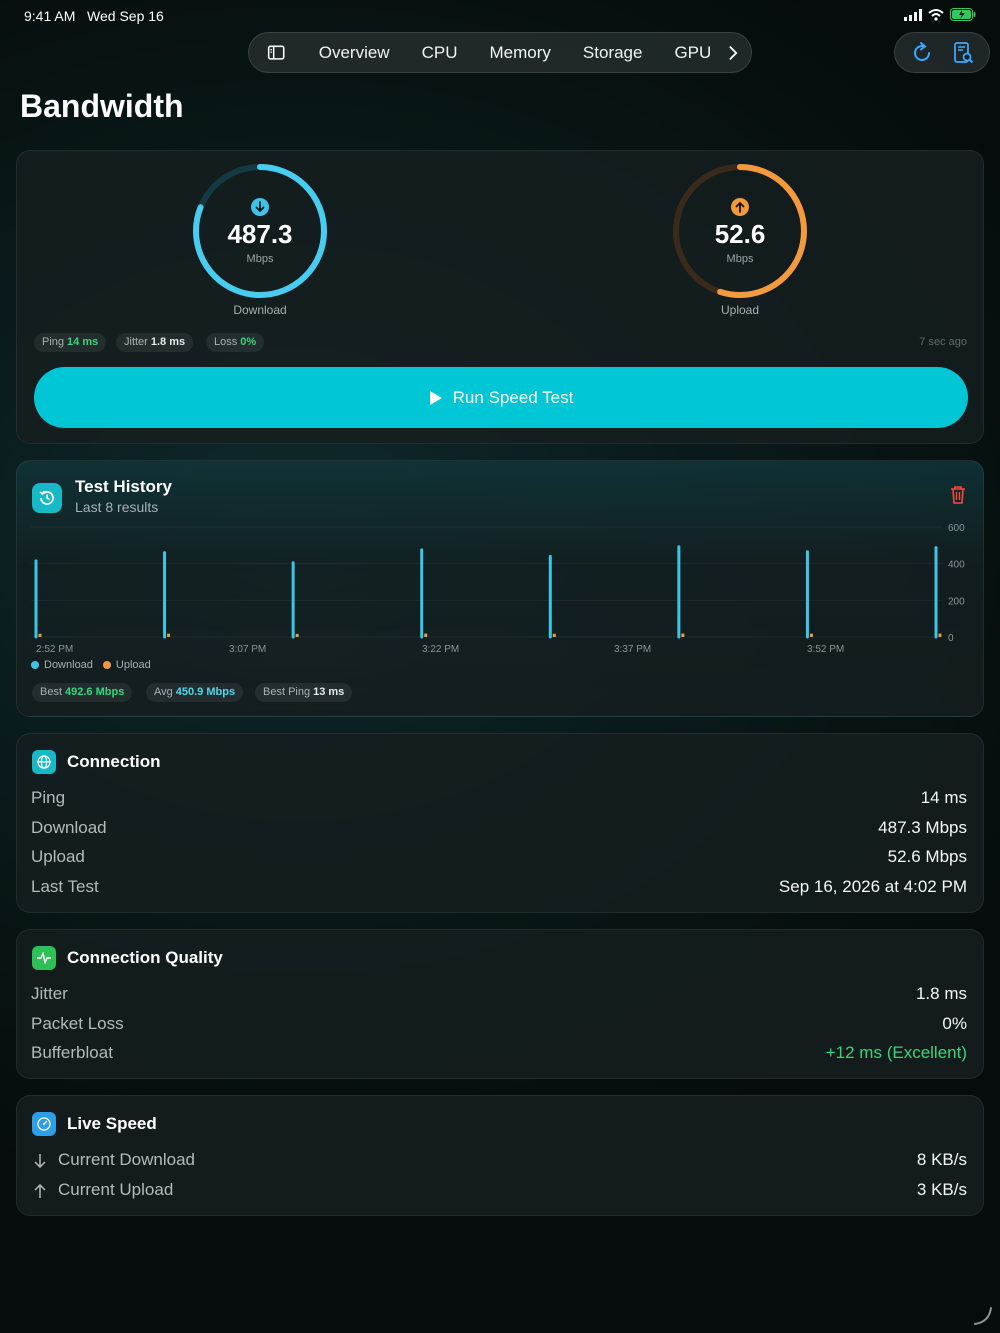 This screenshot has width=1000, height=1333. I want to click on nav-gpu: GPU, so click(692, 53).